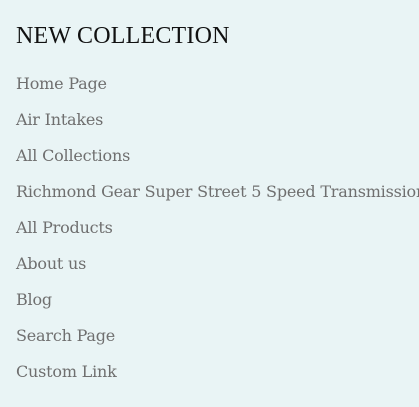  Describe the element at coordinates (73, 156) in the screenshot. I see `link-all-collections: All Collections` at that location.